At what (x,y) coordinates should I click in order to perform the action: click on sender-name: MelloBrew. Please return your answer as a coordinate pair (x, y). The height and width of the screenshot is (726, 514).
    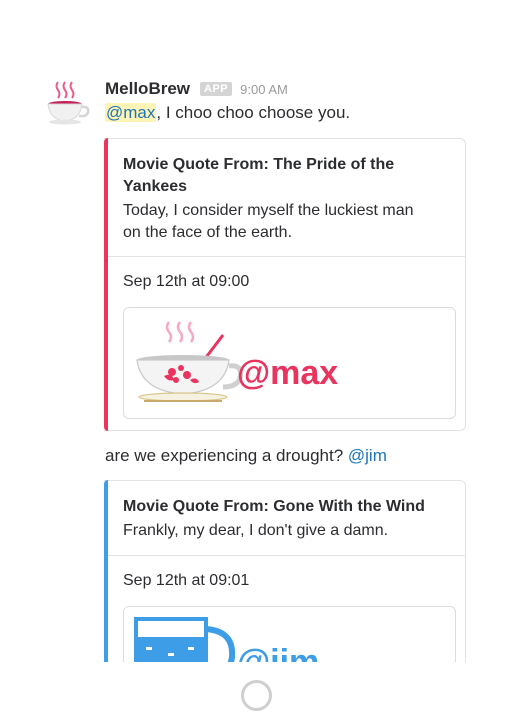
    Looking at the image, I should click on (147, 89).